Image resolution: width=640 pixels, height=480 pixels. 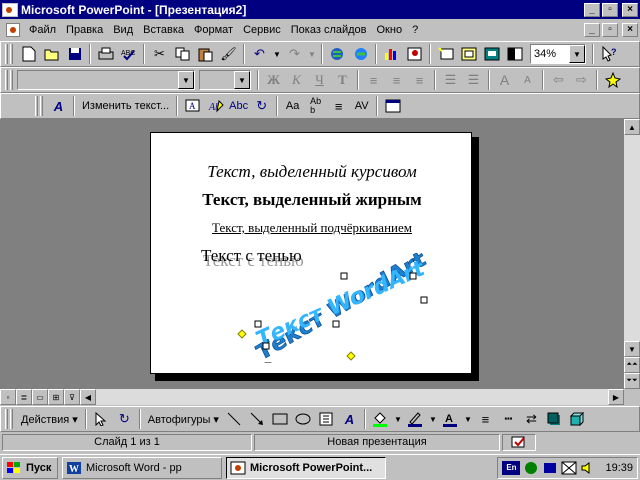 I want to click on powerpoint-app-icon, so click(x=10, y=9).